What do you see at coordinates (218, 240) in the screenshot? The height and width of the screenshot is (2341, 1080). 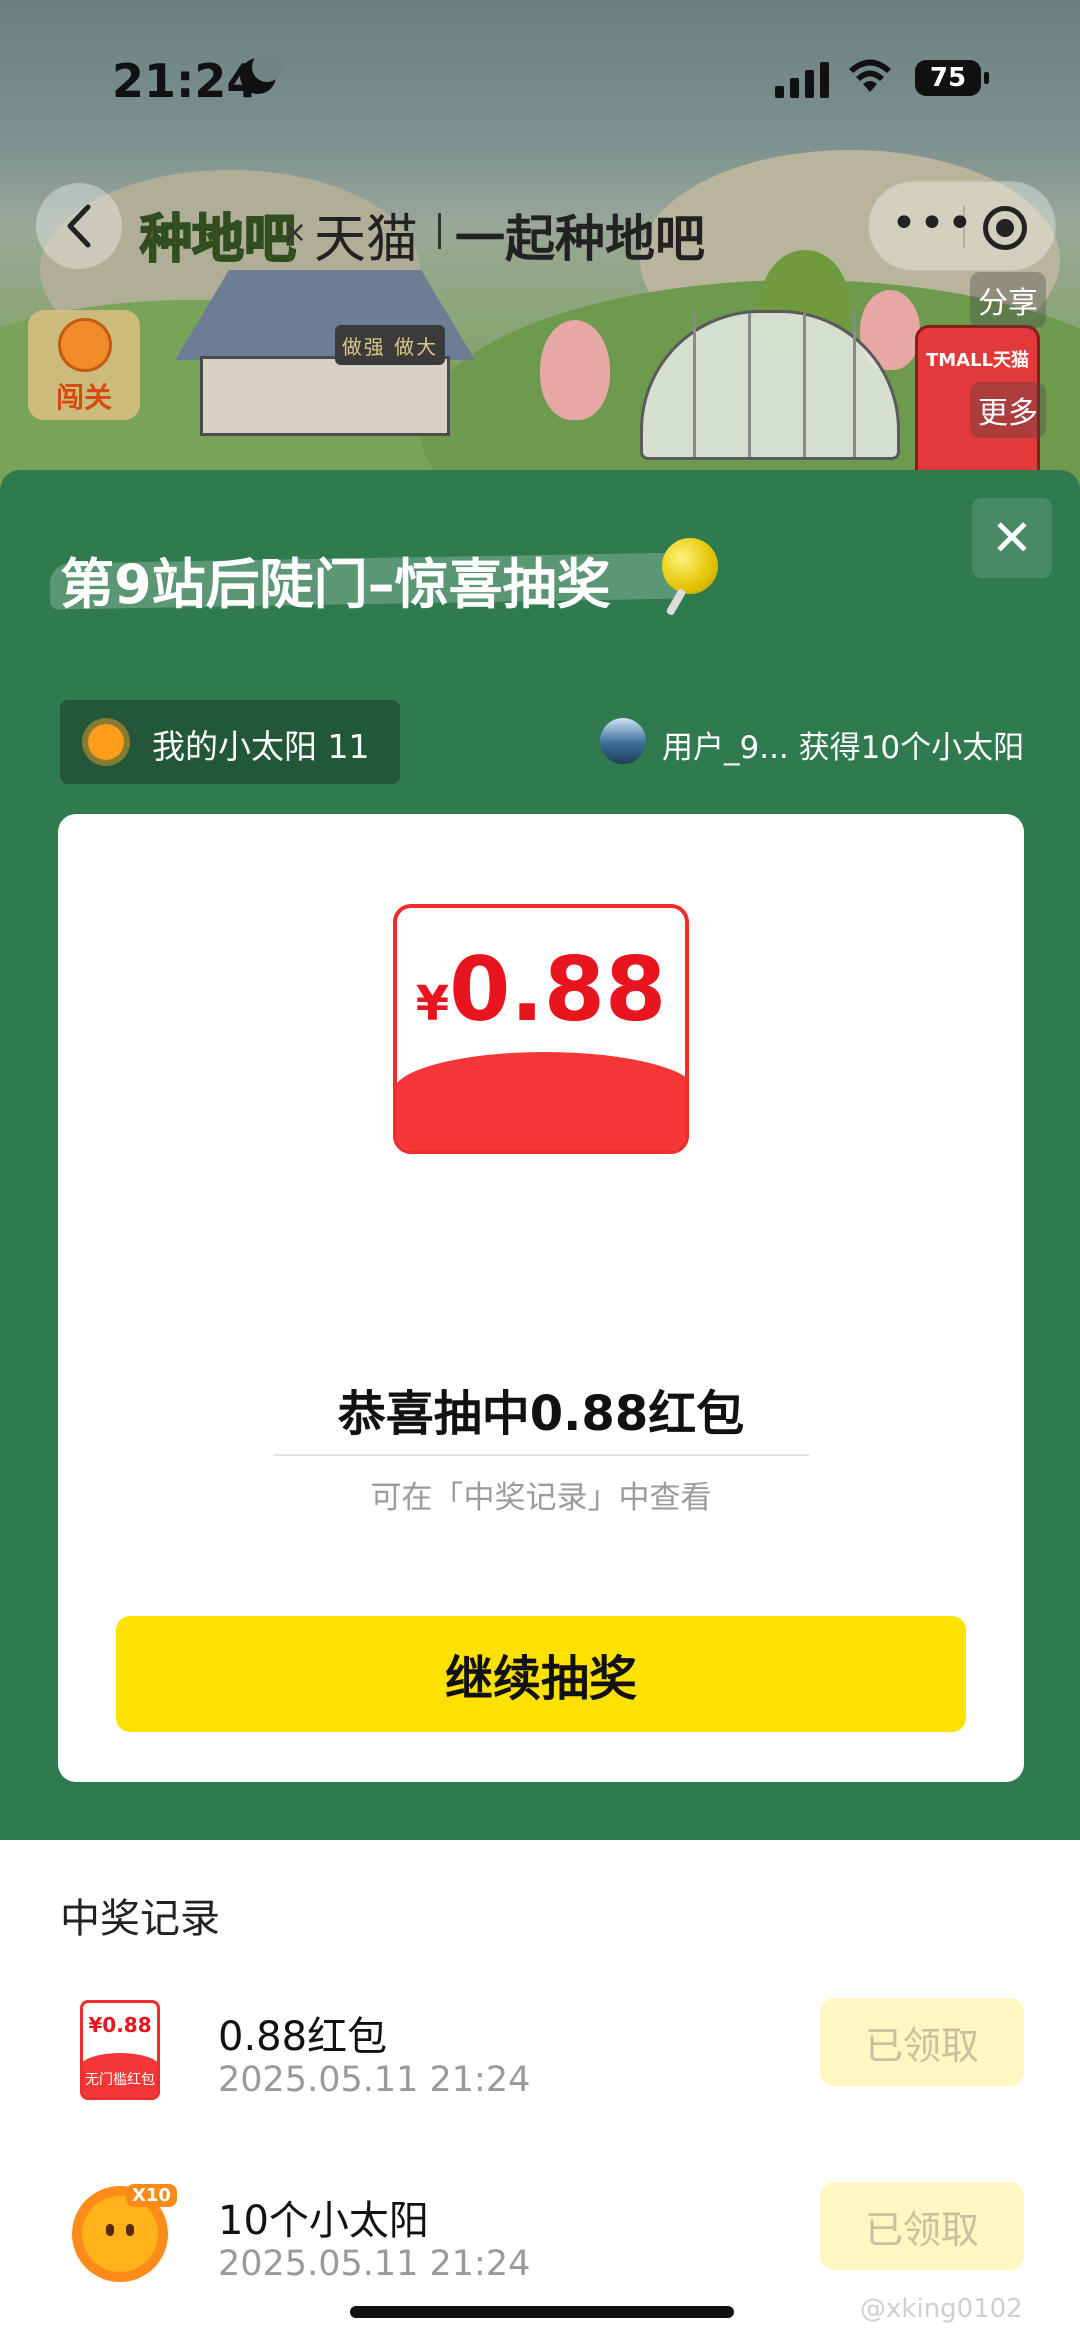 I see `game-logo: 种地吧` at bounding box center [218, 240].